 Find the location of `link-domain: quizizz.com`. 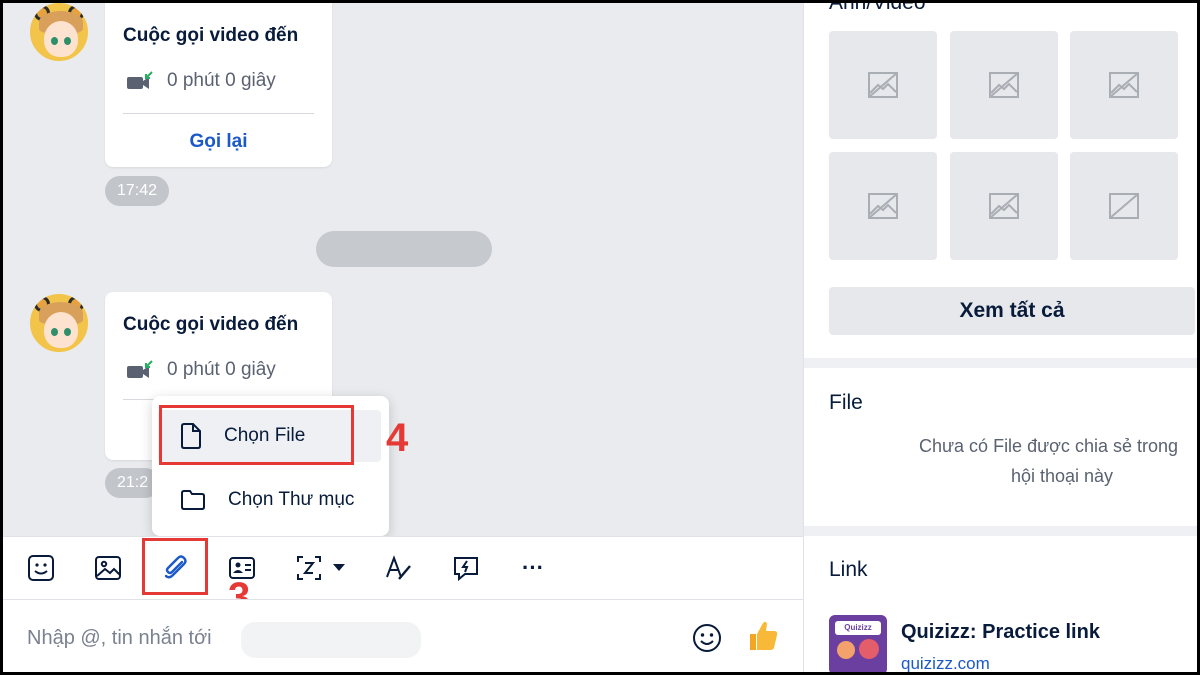

link-domain: quizizz.com is located at coordinates (945, 663).